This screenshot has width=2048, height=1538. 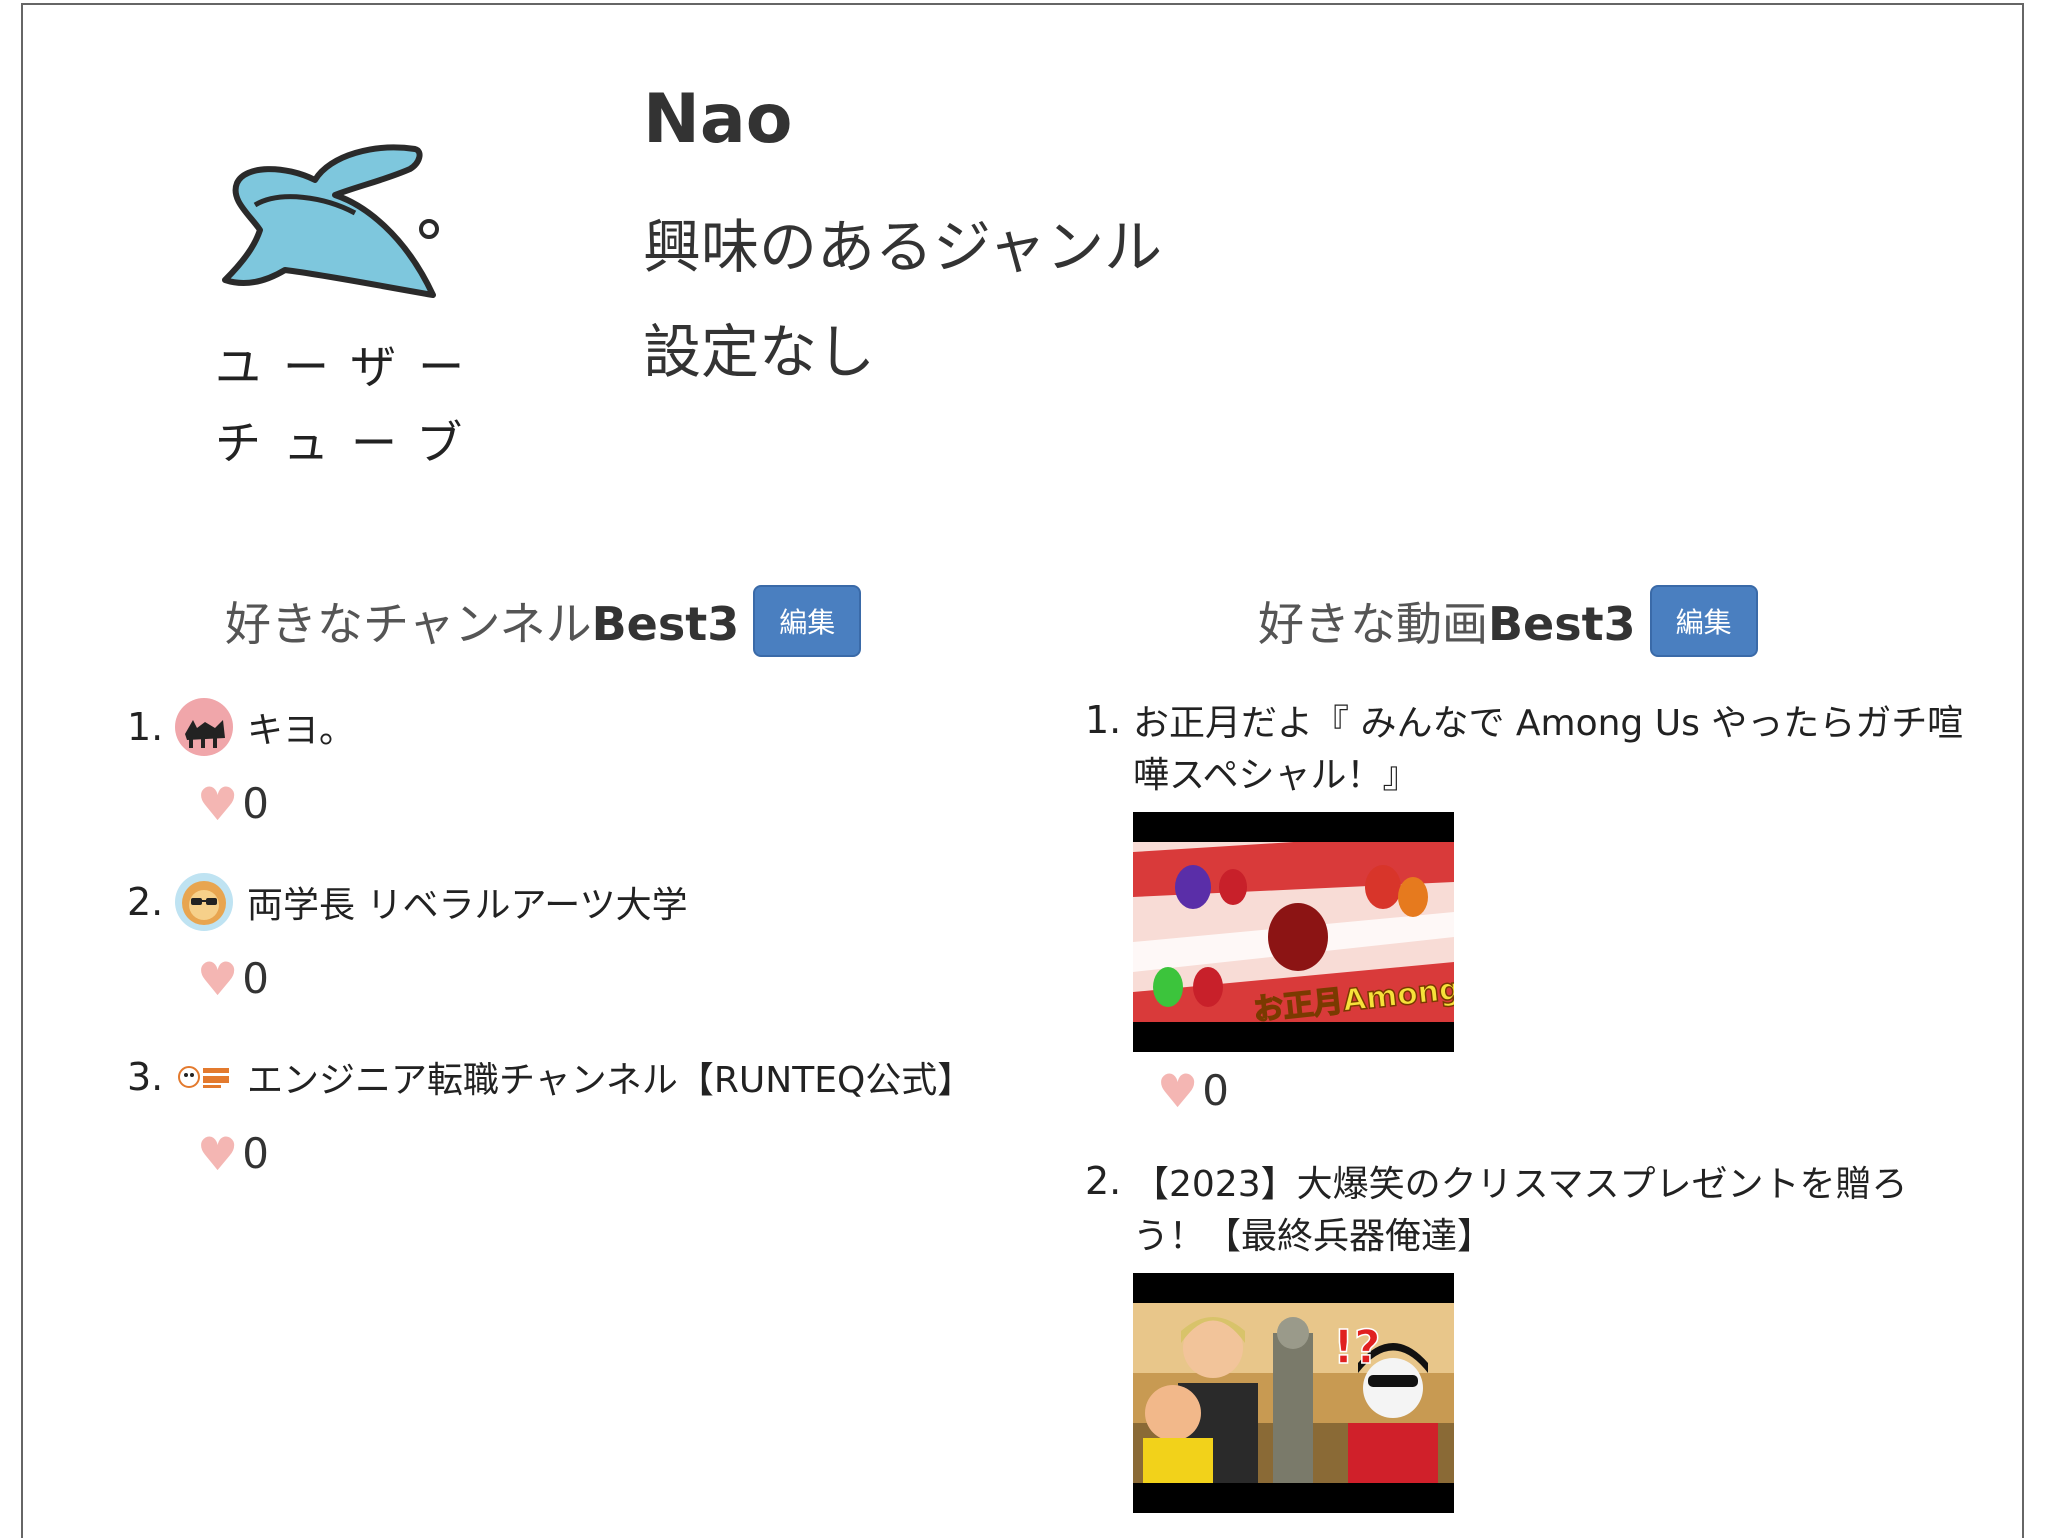 What do you see at coordinates (241, 761) in the screenshot?
I see `channel-list-item: 1. キヨ。 ♥ 0` at bounding box center [241, 761].